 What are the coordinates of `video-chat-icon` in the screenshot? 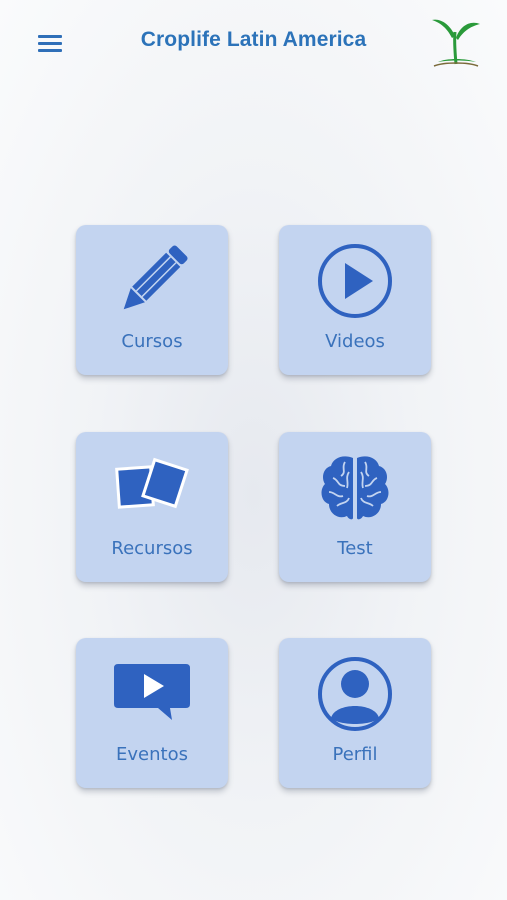 It's located at (152, 692).